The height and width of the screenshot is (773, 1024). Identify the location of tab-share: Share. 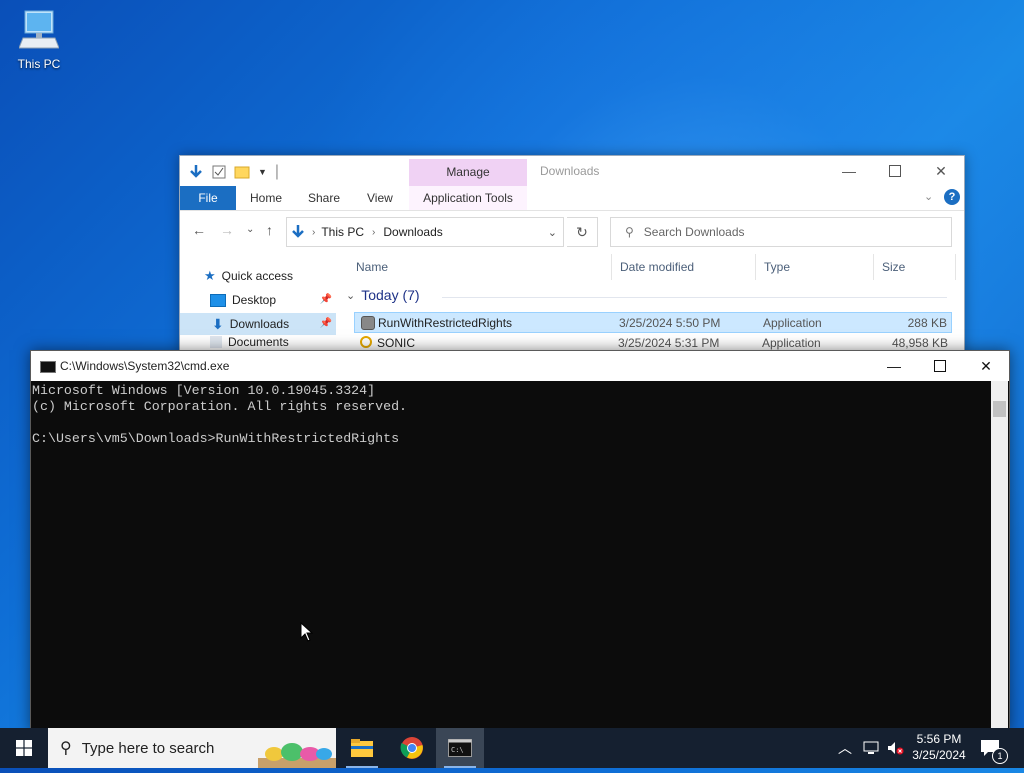
(324, 198).